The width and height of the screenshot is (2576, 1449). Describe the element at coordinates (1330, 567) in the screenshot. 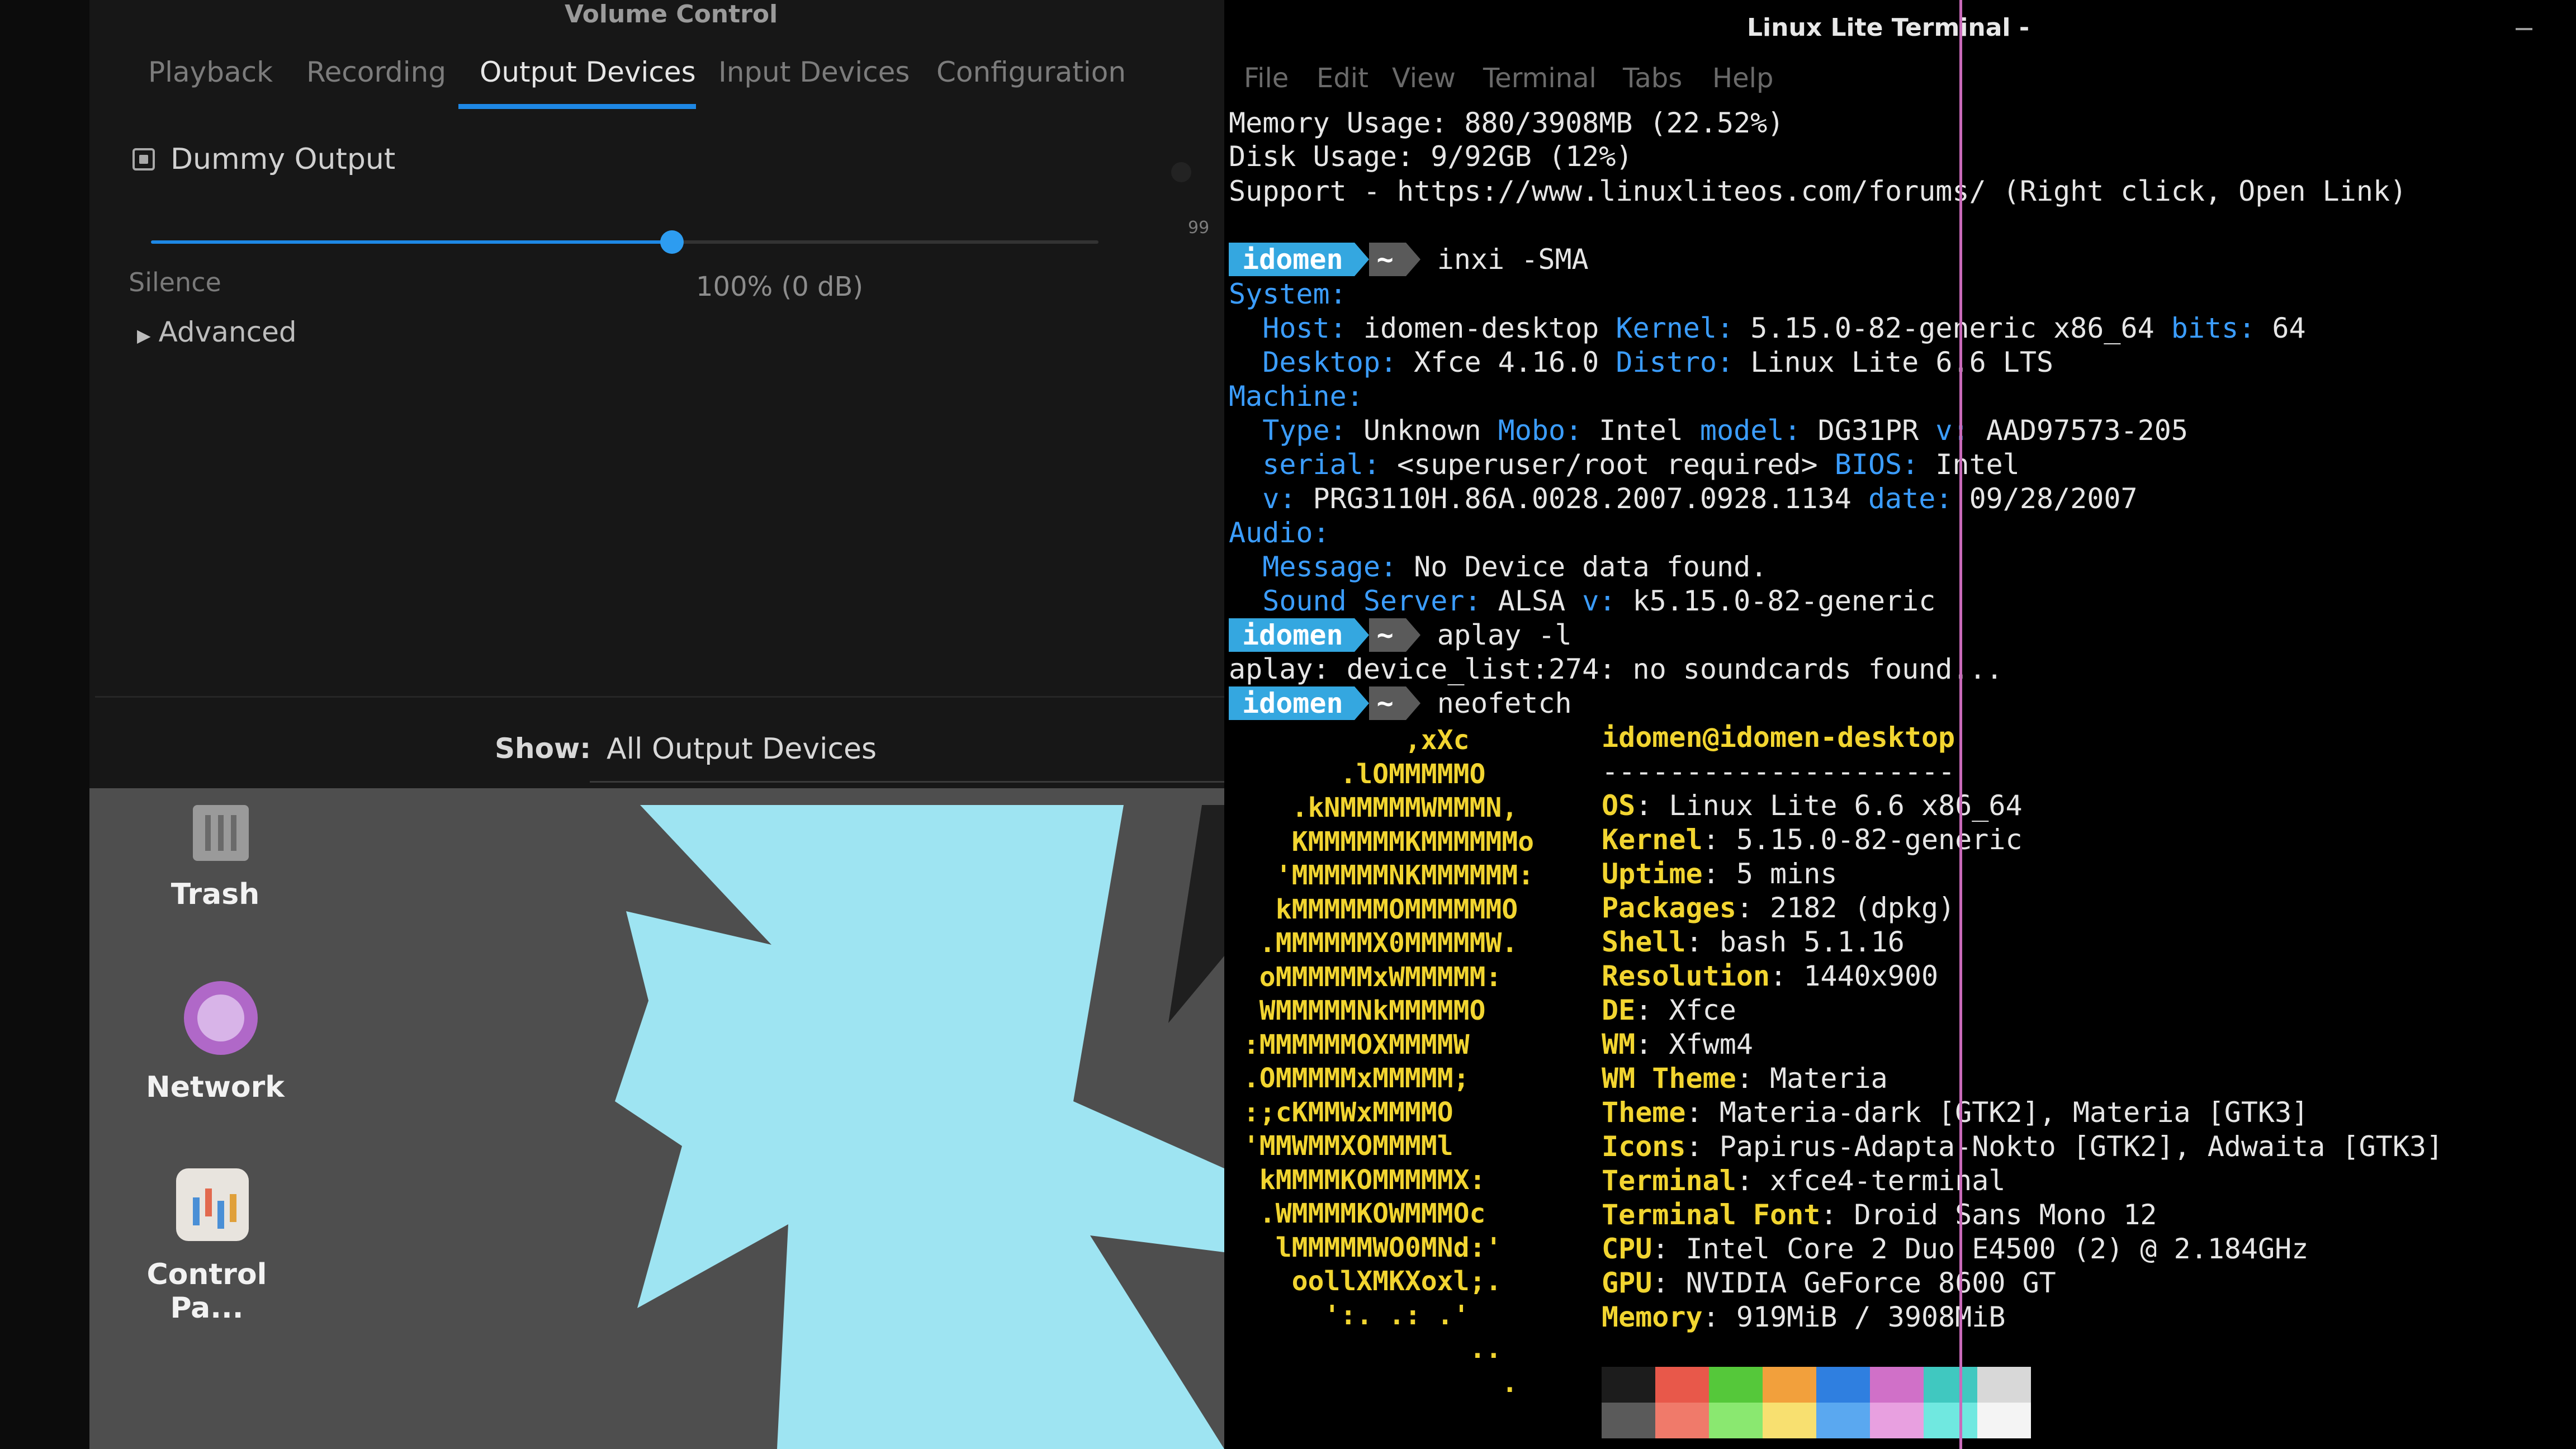

I see `inxi-key: Message:` at that location.